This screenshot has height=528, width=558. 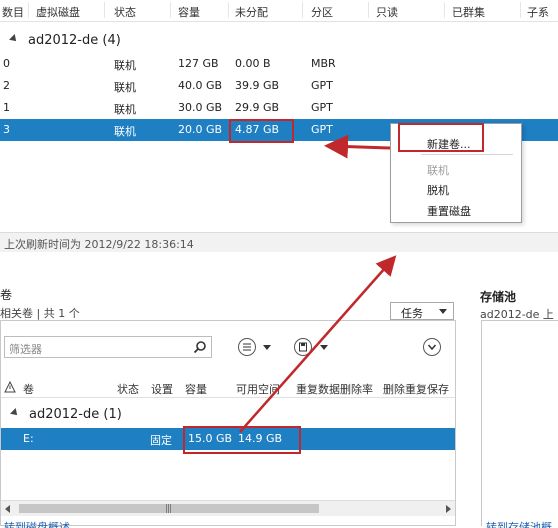 I want to click on arrow-to-menu, so click(x=318, y=344).